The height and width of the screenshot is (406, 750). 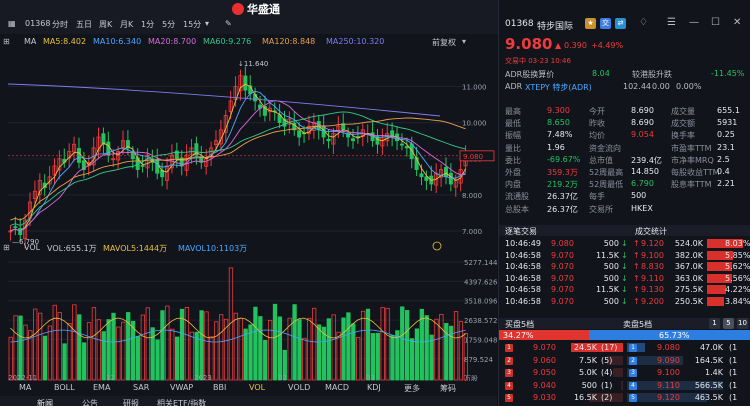 What do you see at coordinates (101, 387) in the screenshot?
I see `indicator-tab-ema: EMA` at bounding box center [101, 387].